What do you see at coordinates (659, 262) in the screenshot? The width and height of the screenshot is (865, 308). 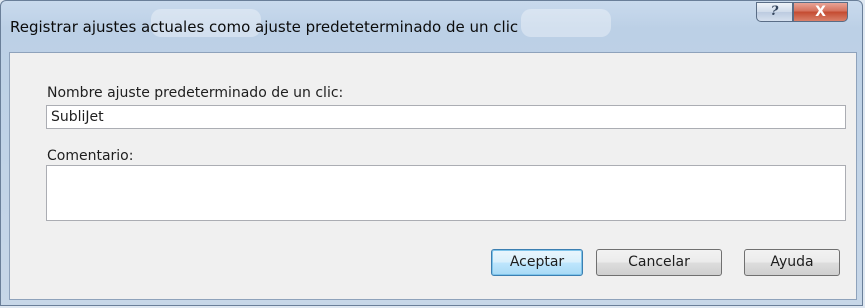 I see `cancel-button: Cancelar` at bounding box center [659, 262].